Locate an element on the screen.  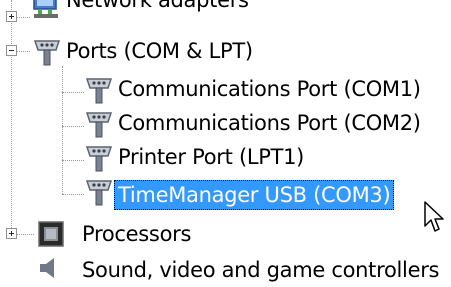
tree-node-label: Network adapters is located at coordinates (157, 6).